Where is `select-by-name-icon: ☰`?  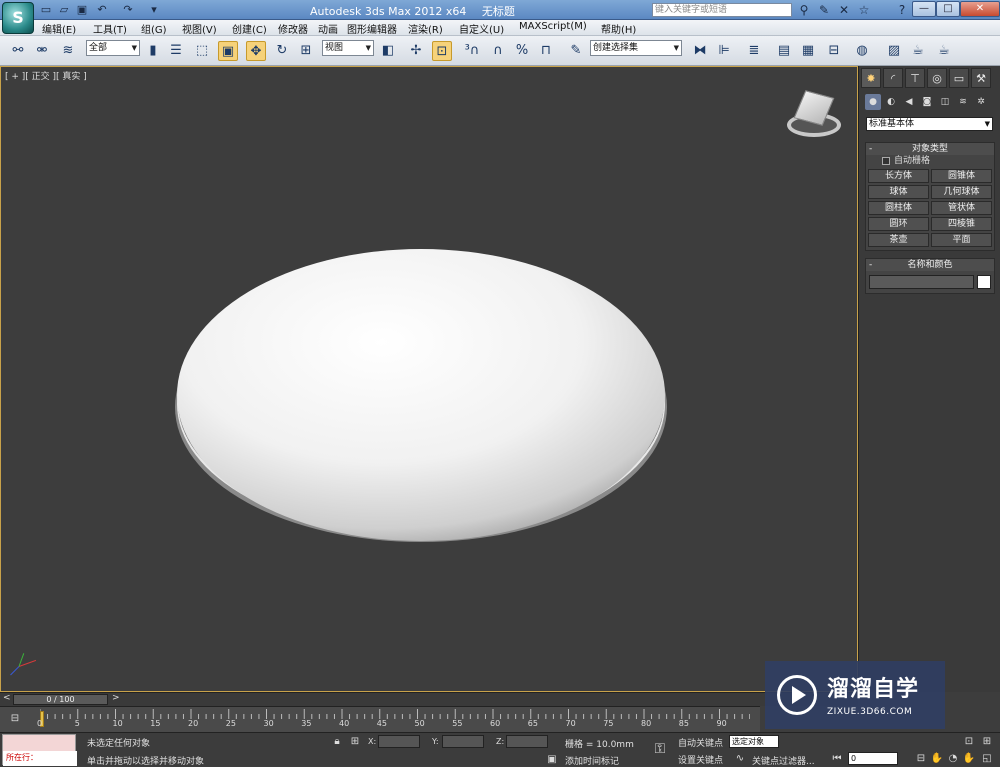 select-by-name-icon: ☰ is located at coordinates (176, 51).